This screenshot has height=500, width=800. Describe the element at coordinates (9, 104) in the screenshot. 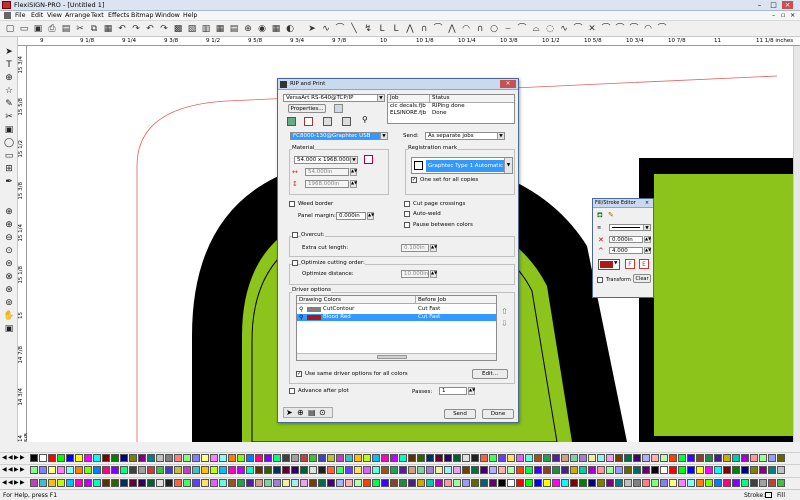

I see `pen-tool-icon: ✎` at that location.